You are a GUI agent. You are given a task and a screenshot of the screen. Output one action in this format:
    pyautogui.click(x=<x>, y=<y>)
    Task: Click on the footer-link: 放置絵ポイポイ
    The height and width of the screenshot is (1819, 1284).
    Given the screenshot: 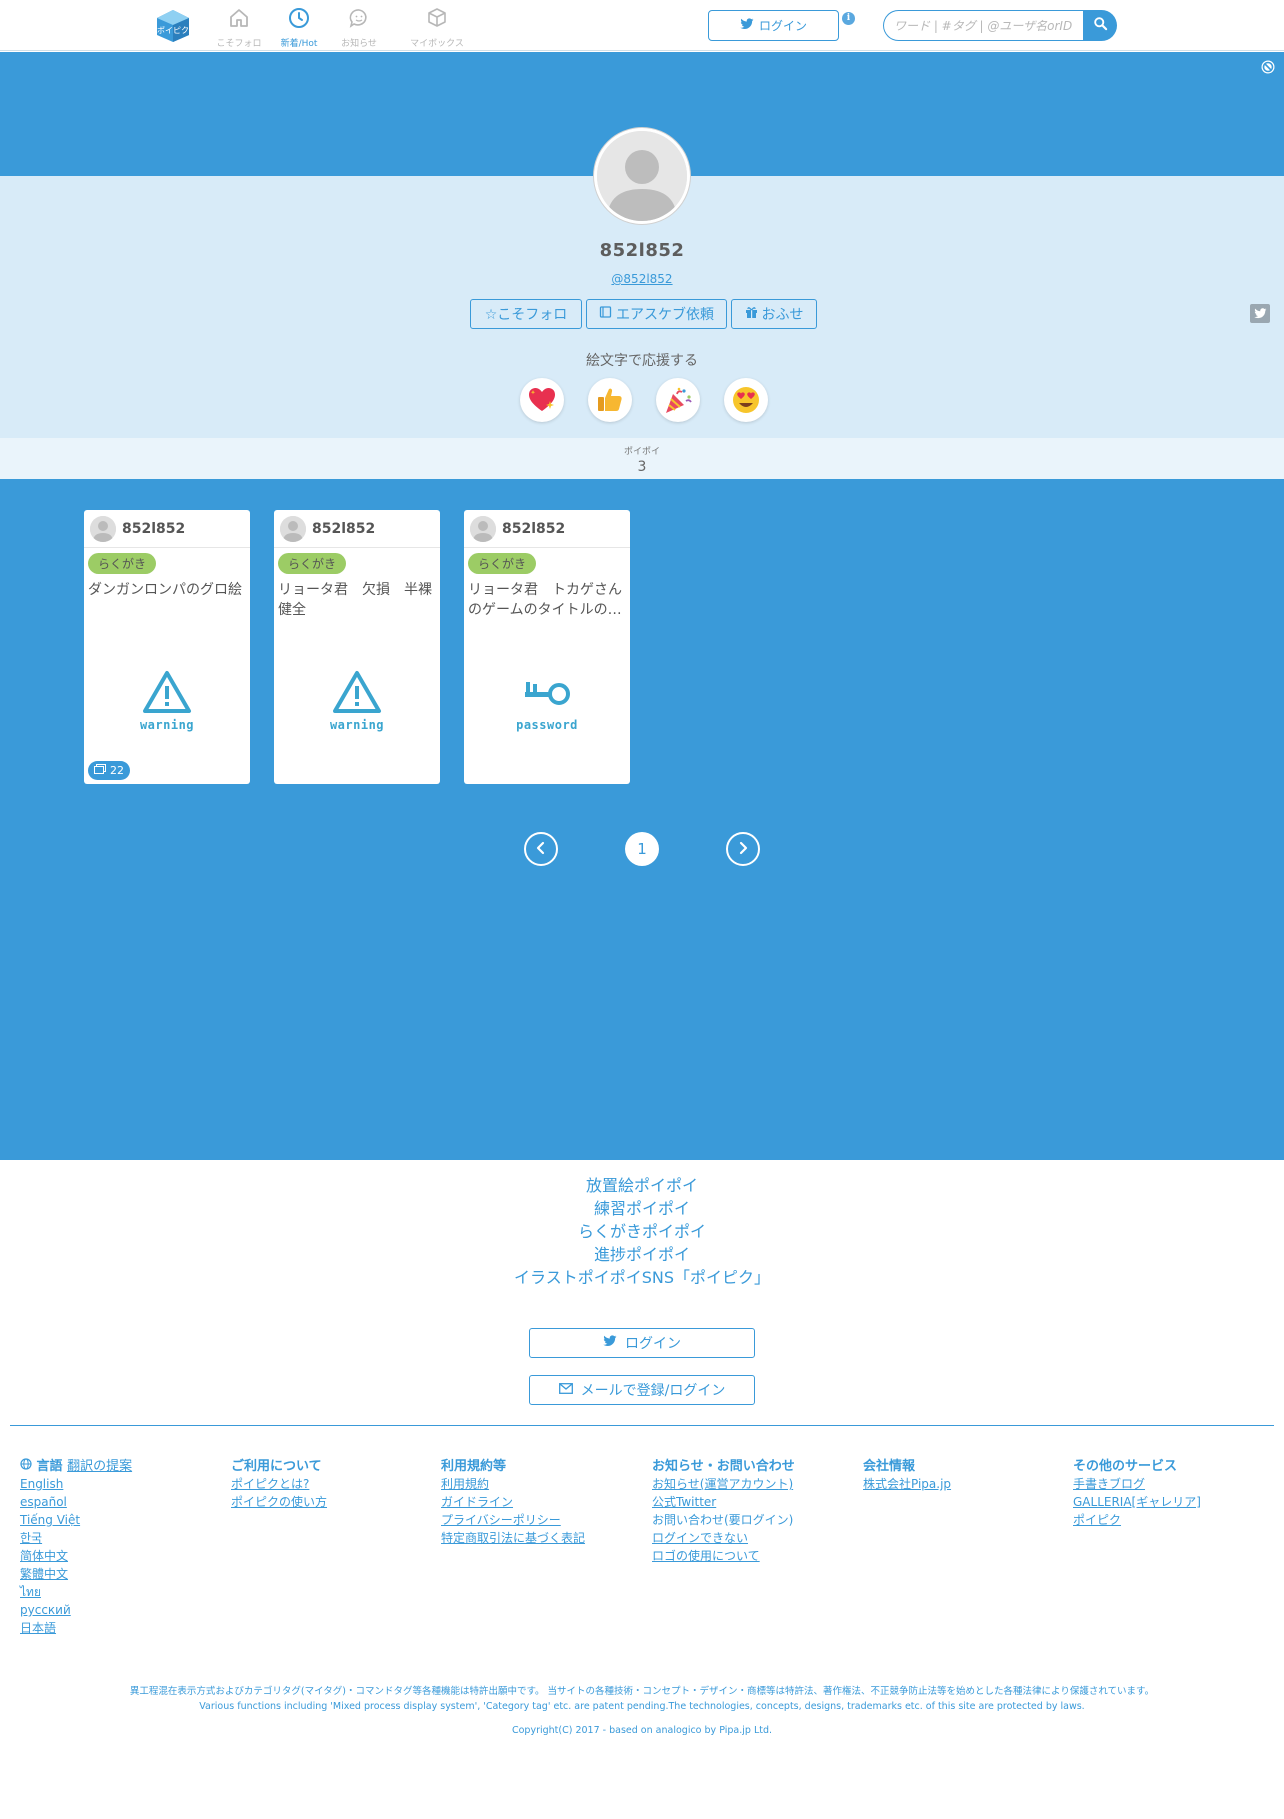 What is the action you would take?
    pyautogui.click(x=642, y=1185)
    